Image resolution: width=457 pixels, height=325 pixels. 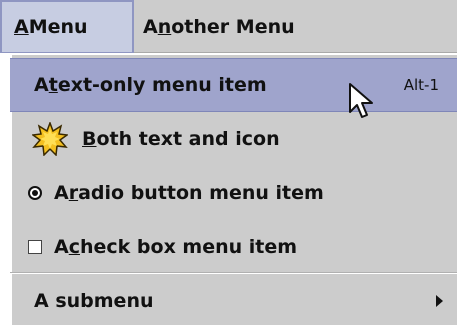 I want to click on menu-item-text-and-icon-mnemonic: B, so click(x=89, y=139).